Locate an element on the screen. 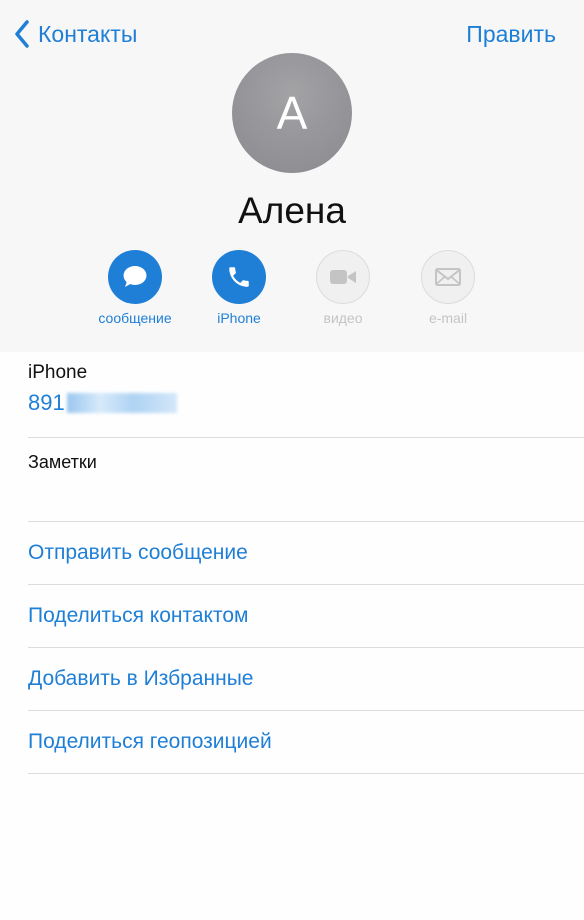 Image resolution: width=584 pixels, height=920 pixels. avatar: А is located at coordinates (292, 113).